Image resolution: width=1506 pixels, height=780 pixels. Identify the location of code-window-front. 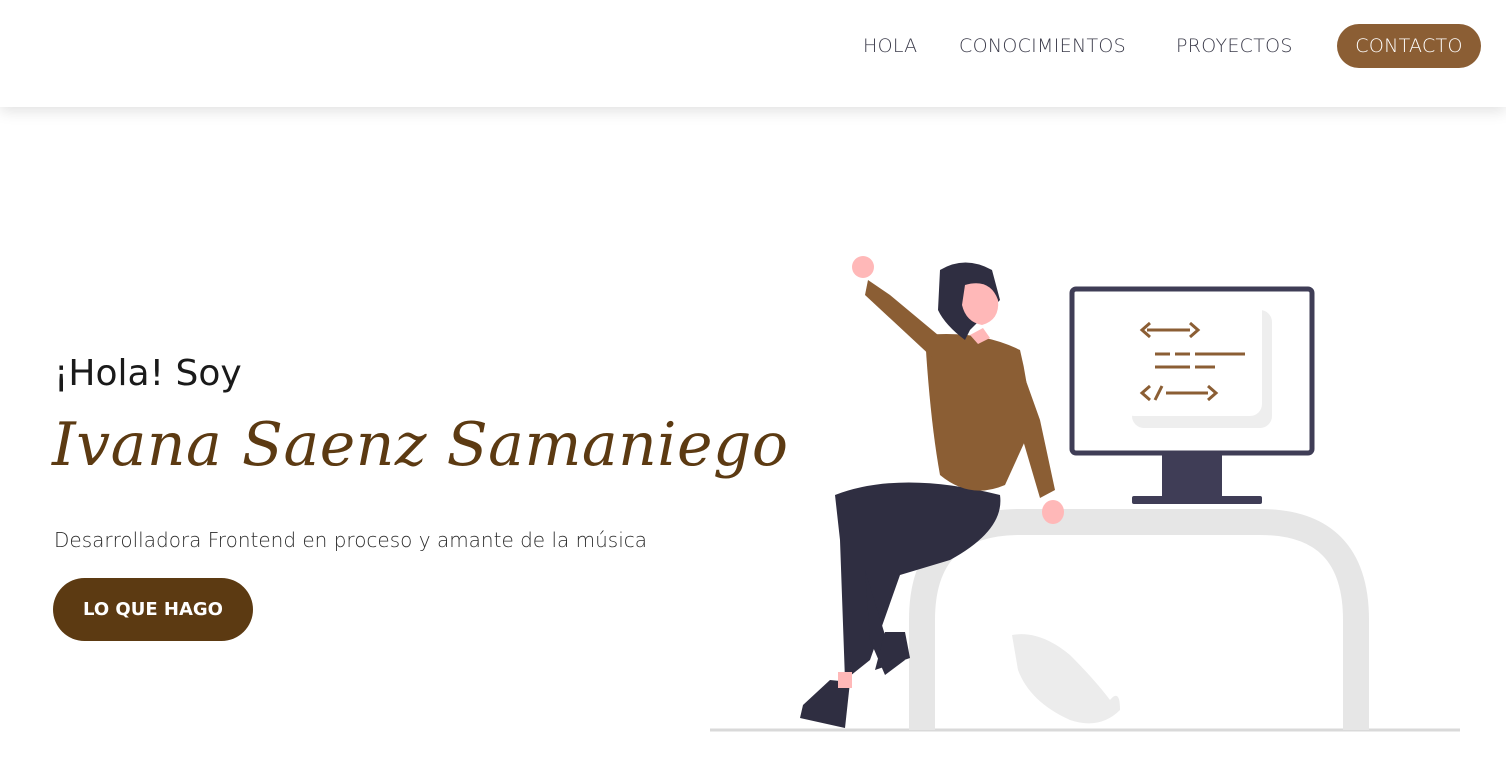
(1192, 357).